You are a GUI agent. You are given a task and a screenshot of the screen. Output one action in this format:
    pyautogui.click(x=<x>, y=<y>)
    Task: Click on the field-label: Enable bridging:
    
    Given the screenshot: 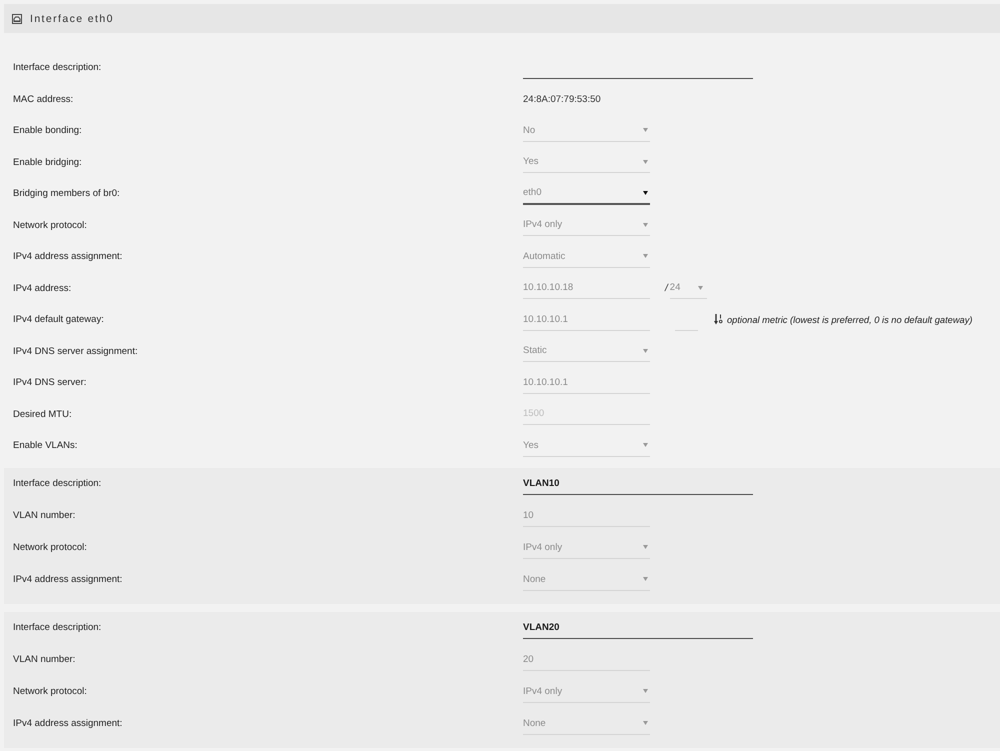 What is the action you would take?
    pyautogui.click(x=47, y=162)
    